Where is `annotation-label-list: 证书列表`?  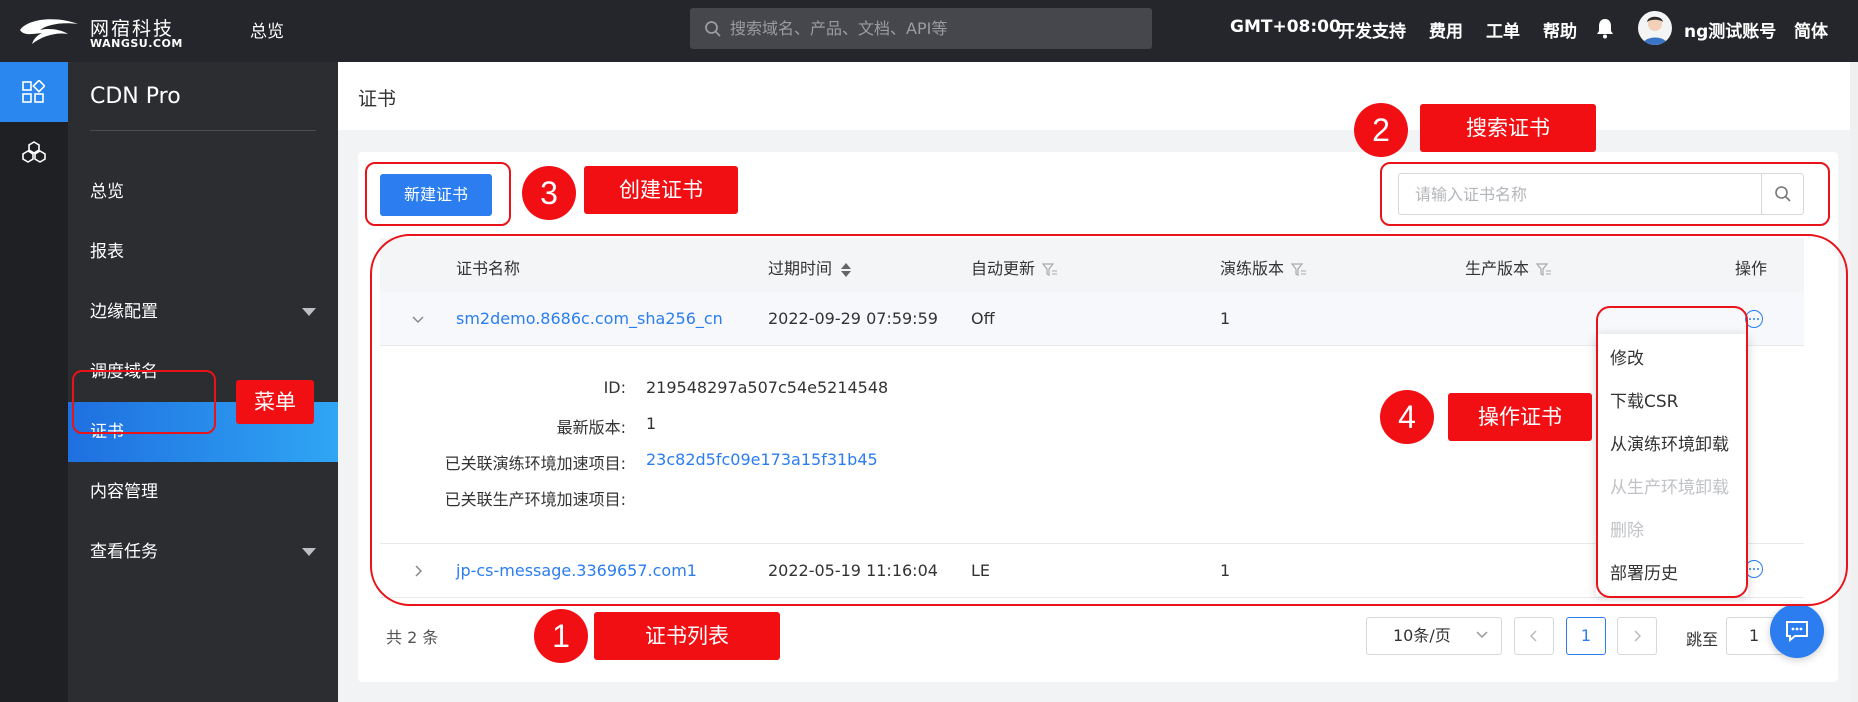 annotation-label-list: 证书列表 is located at coordinates (687, 636).